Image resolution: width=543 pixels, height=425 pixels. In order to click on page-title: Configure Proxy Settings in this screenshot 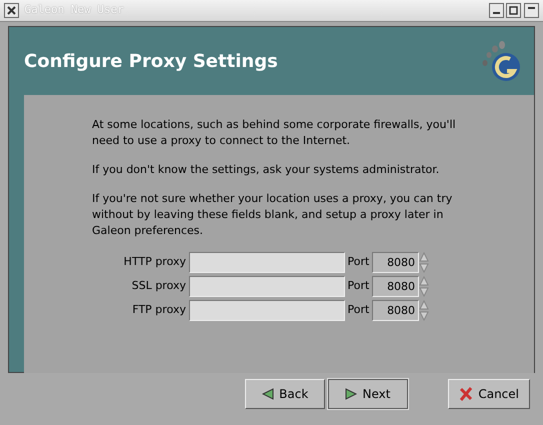, I will do `click(151, 62)`.